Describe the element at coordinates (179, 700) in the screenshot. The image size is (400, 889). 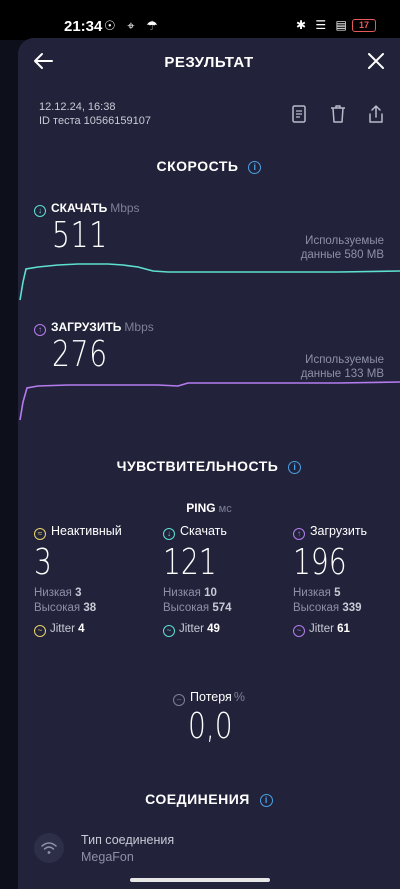
I see `loss-icon: –` at that location.